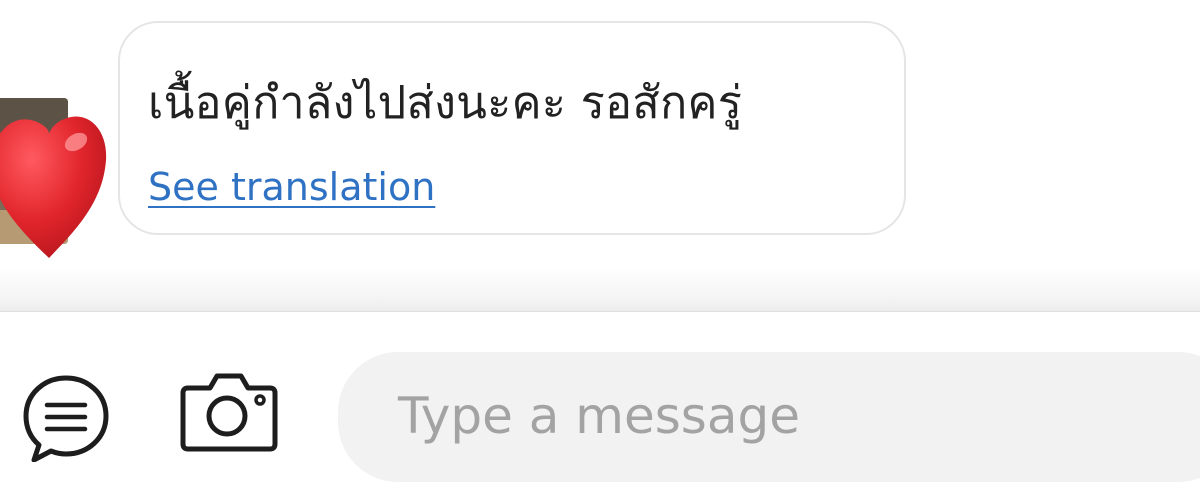  What do you see at coordinates (599, 416) in the screenshot?
I see `message-input-placeholder: Type a message` at bounding box center [599, 416].